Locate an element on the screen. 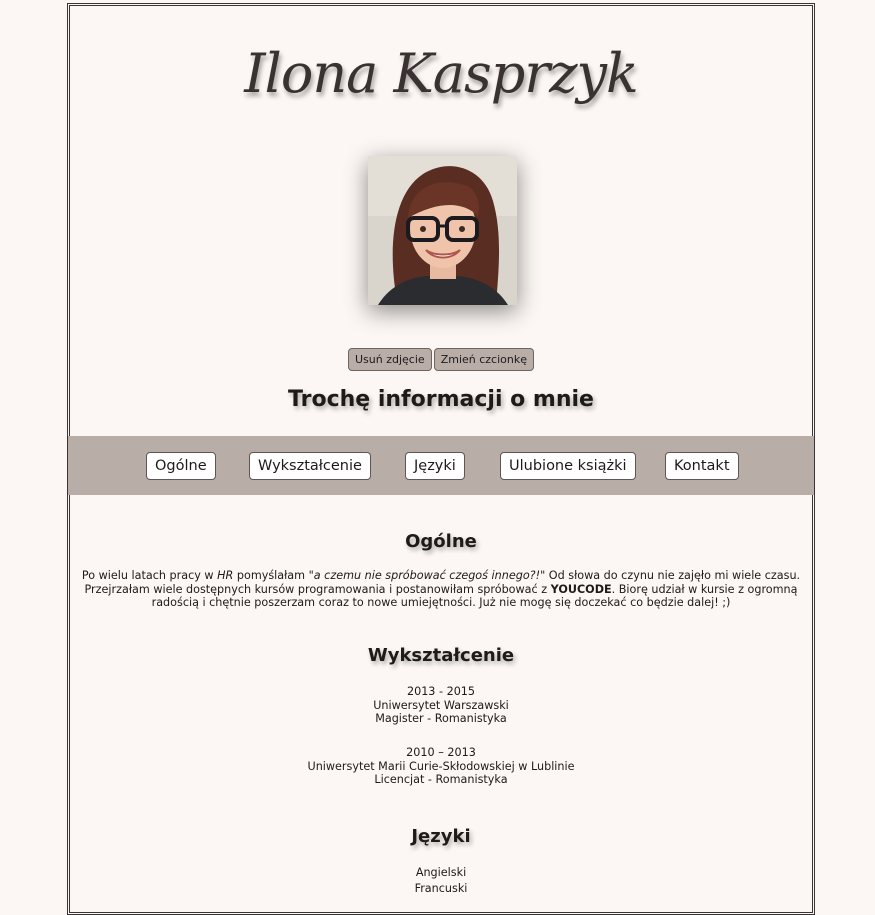 Image resolution: width=875 pixels, height=915 pixels. education-years: 2013 - 2015 is located at coordinates (441, 691).